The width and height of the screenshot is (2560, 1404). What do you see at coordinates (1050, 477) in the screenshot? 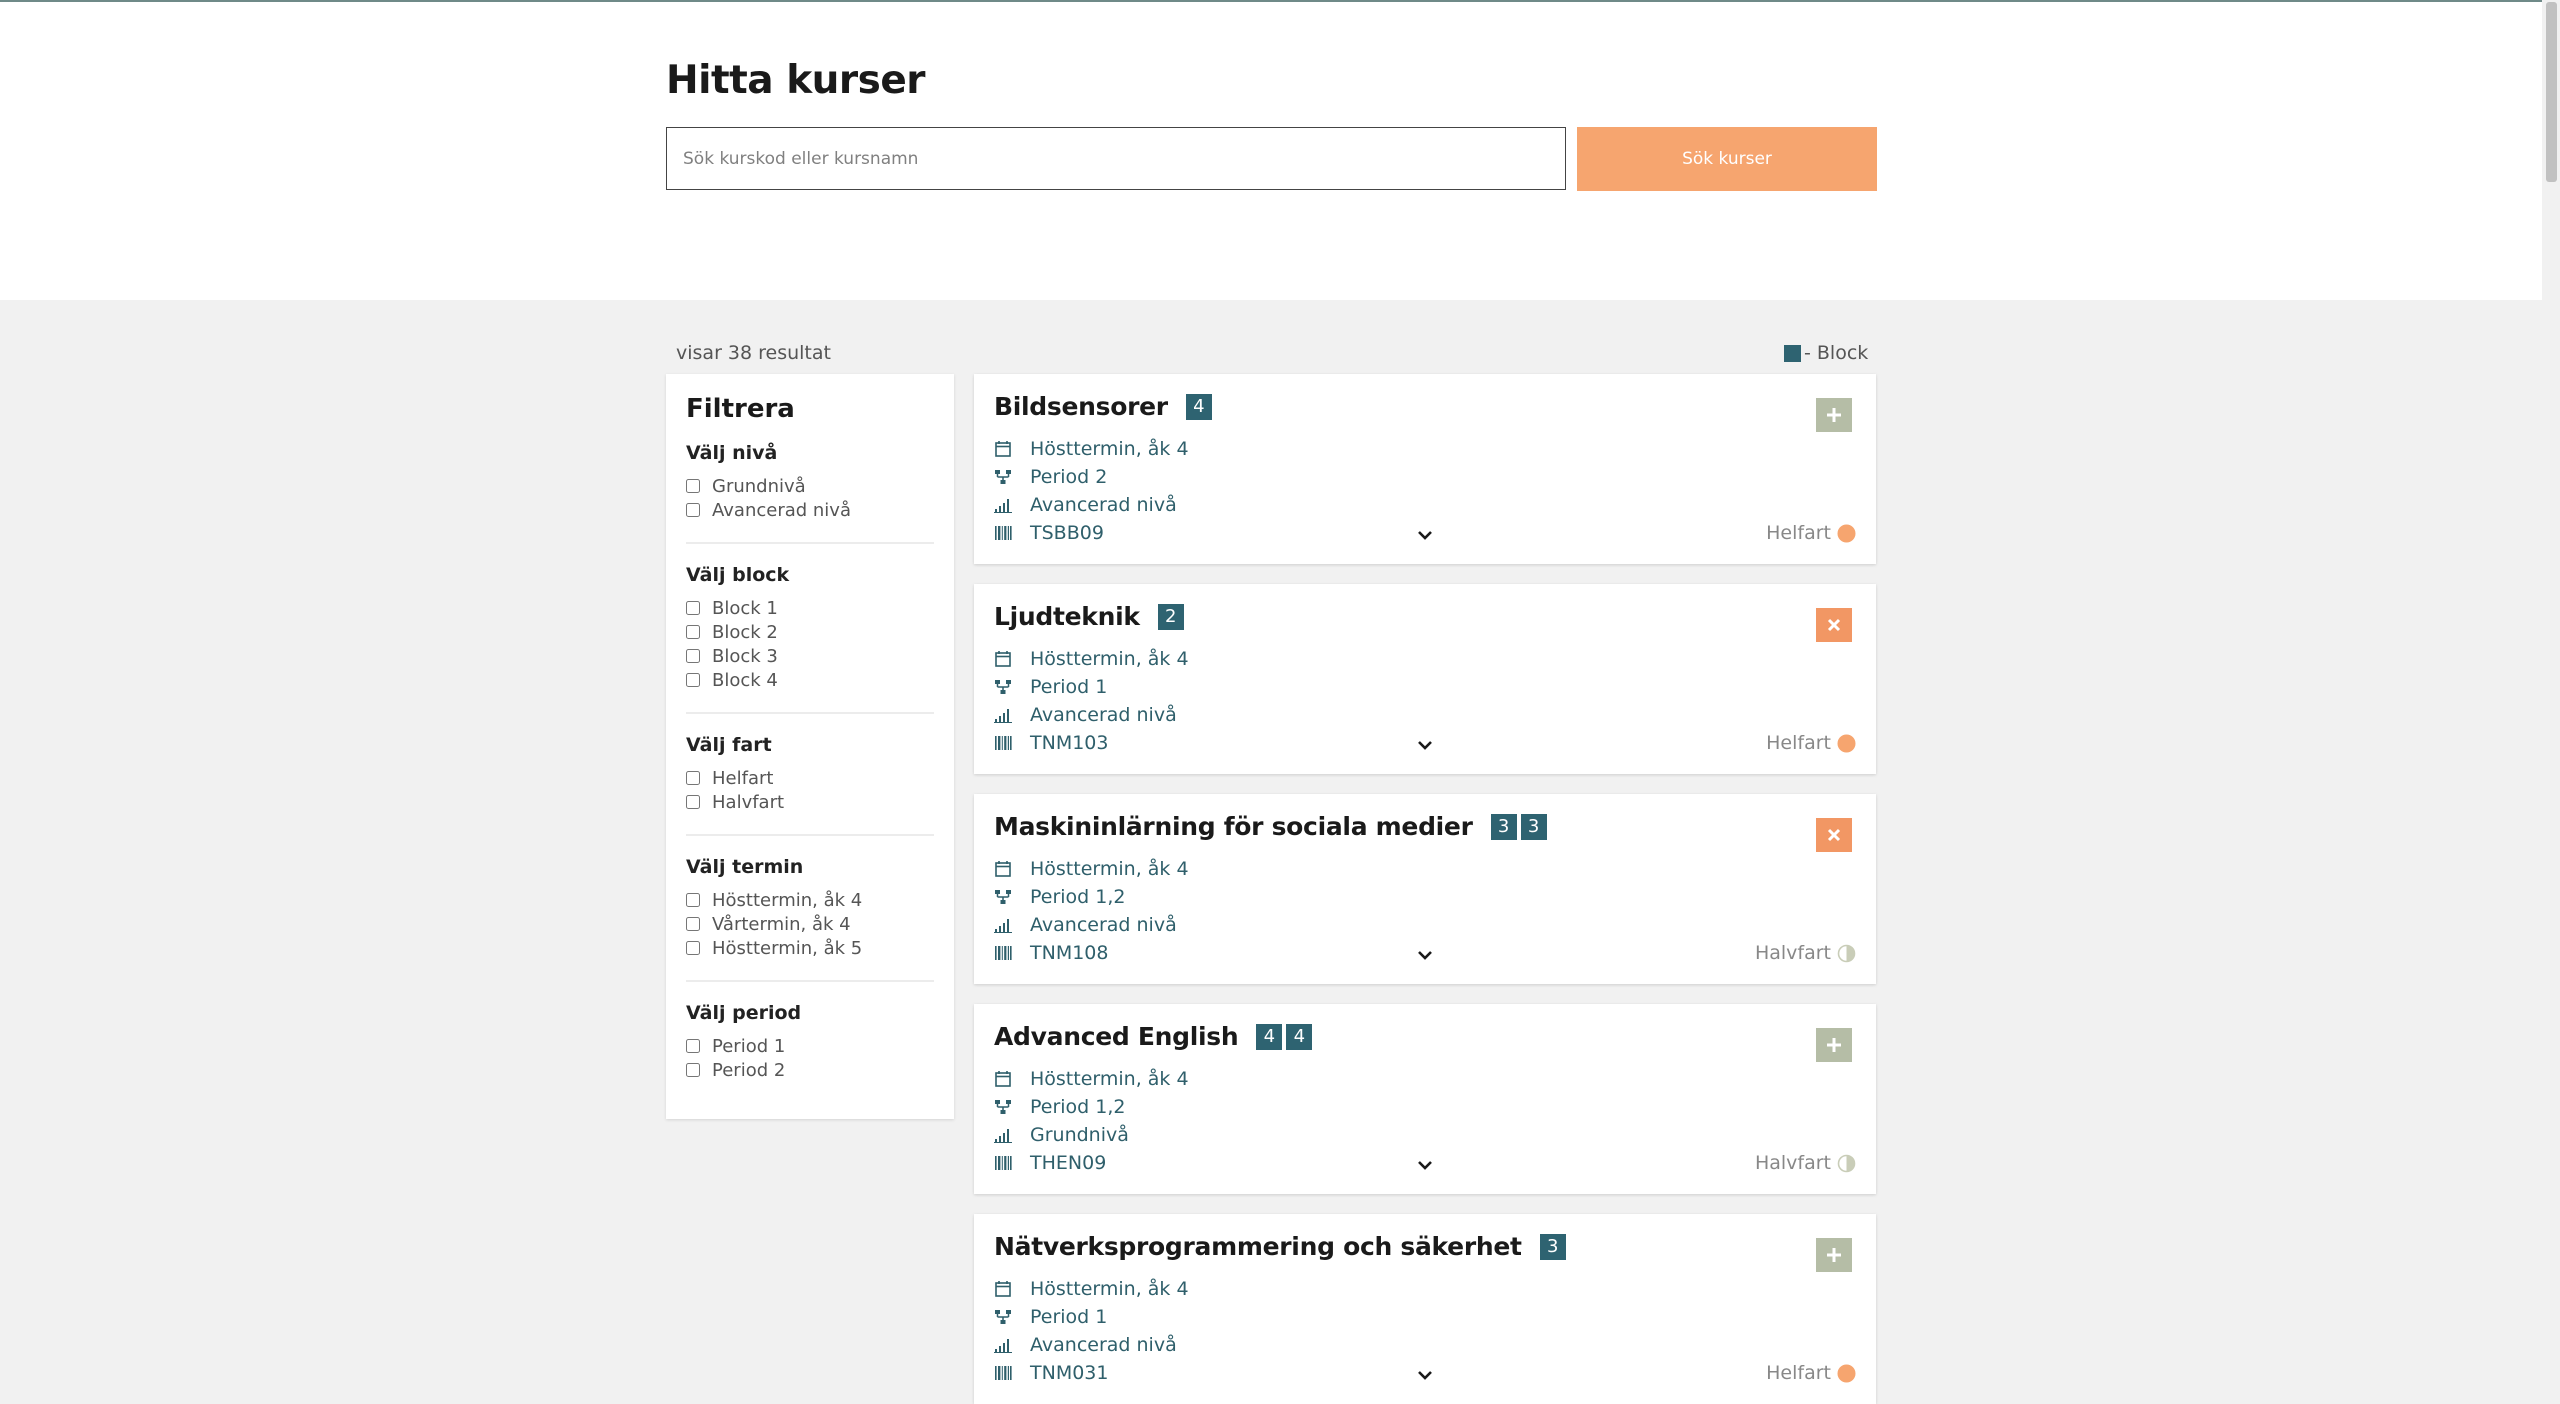
I see `course-period-row: Period 2` at bounding box center [1050, 477].